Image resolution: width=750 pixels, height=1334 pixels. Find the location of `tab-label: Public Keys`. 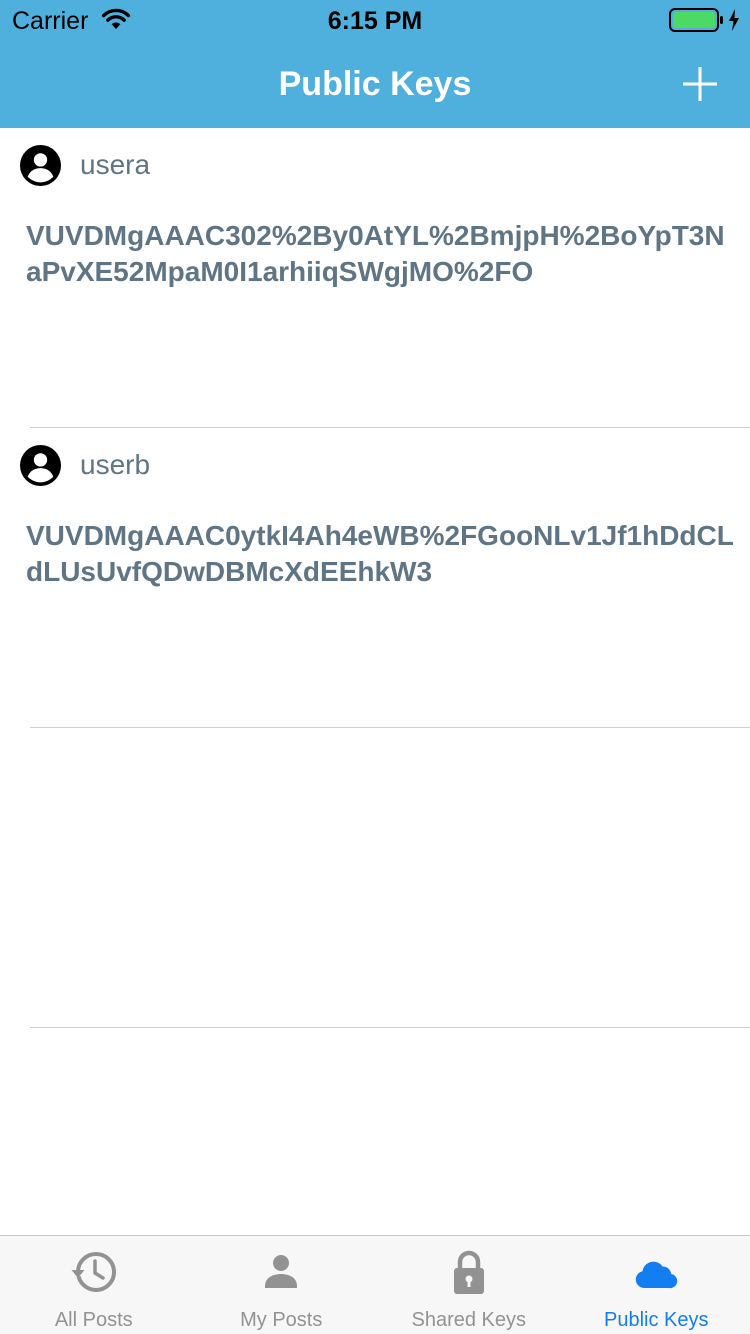

tab-label: Public Keys is located at coordinates (656, 1320).